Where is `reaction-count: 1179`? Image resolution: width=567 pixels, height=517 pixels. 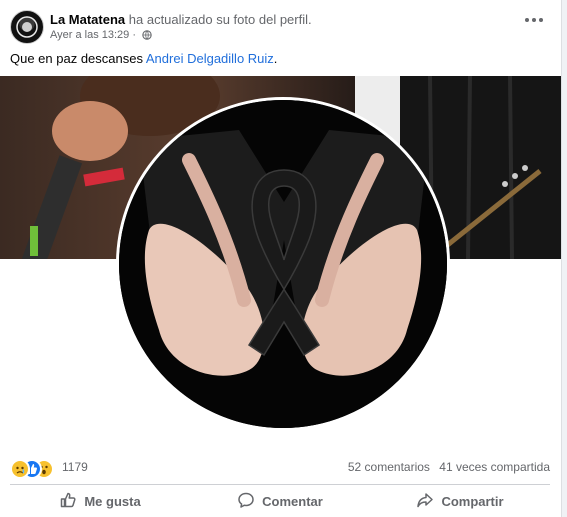 reaction-count: 1179 is located at coordinates (75, 467).